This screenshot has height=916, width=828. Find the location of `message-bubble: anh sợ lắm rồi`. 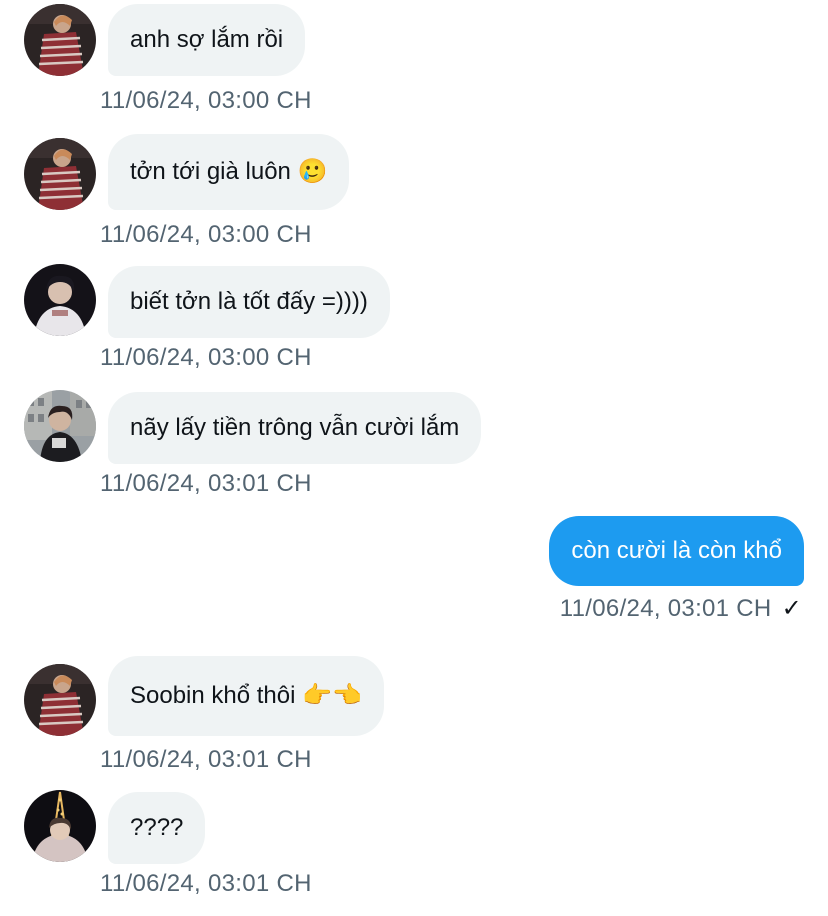

message-bubble: anh sợ lắm rồi is located at coordinates (207, 40).